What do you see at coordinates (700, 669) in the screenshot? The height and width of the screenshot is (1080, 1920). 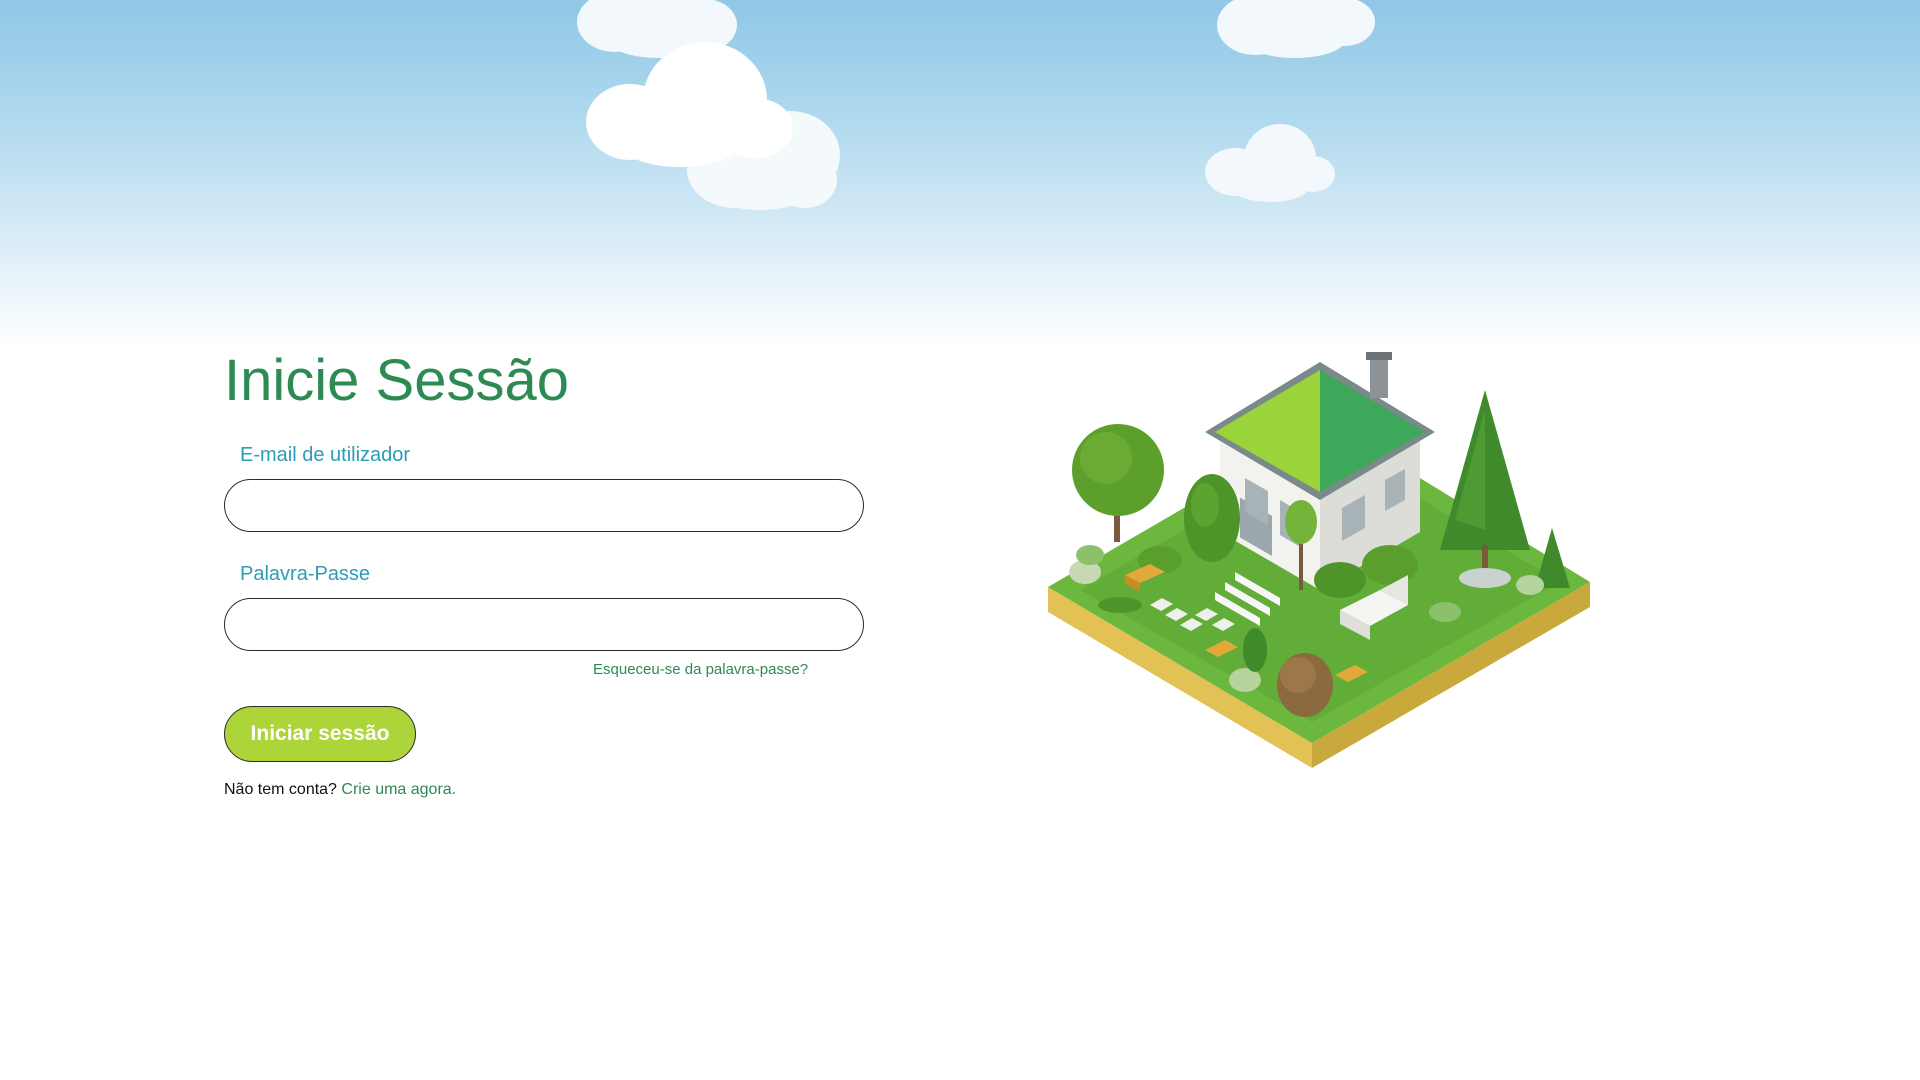 I see `forgot-password-link: Esqueceu-se da palavra-passe?` at bounding box center [700, 669].